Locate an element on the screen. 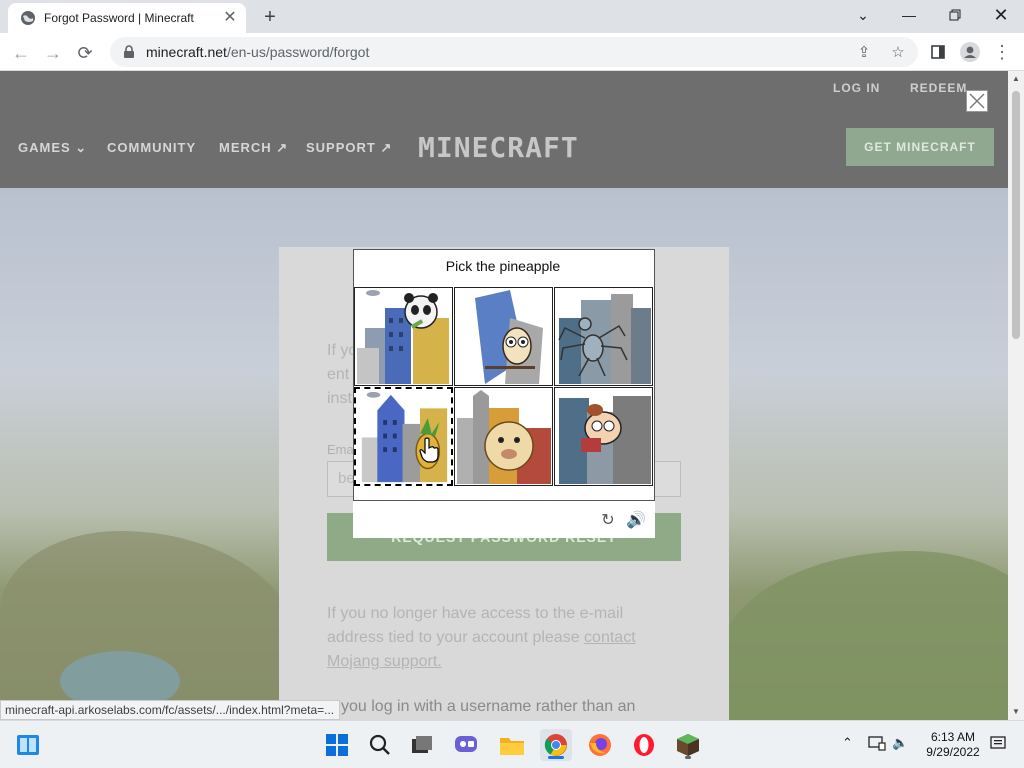  no-access-text-part: address tied to your account please is located at coordinates (456, 637).